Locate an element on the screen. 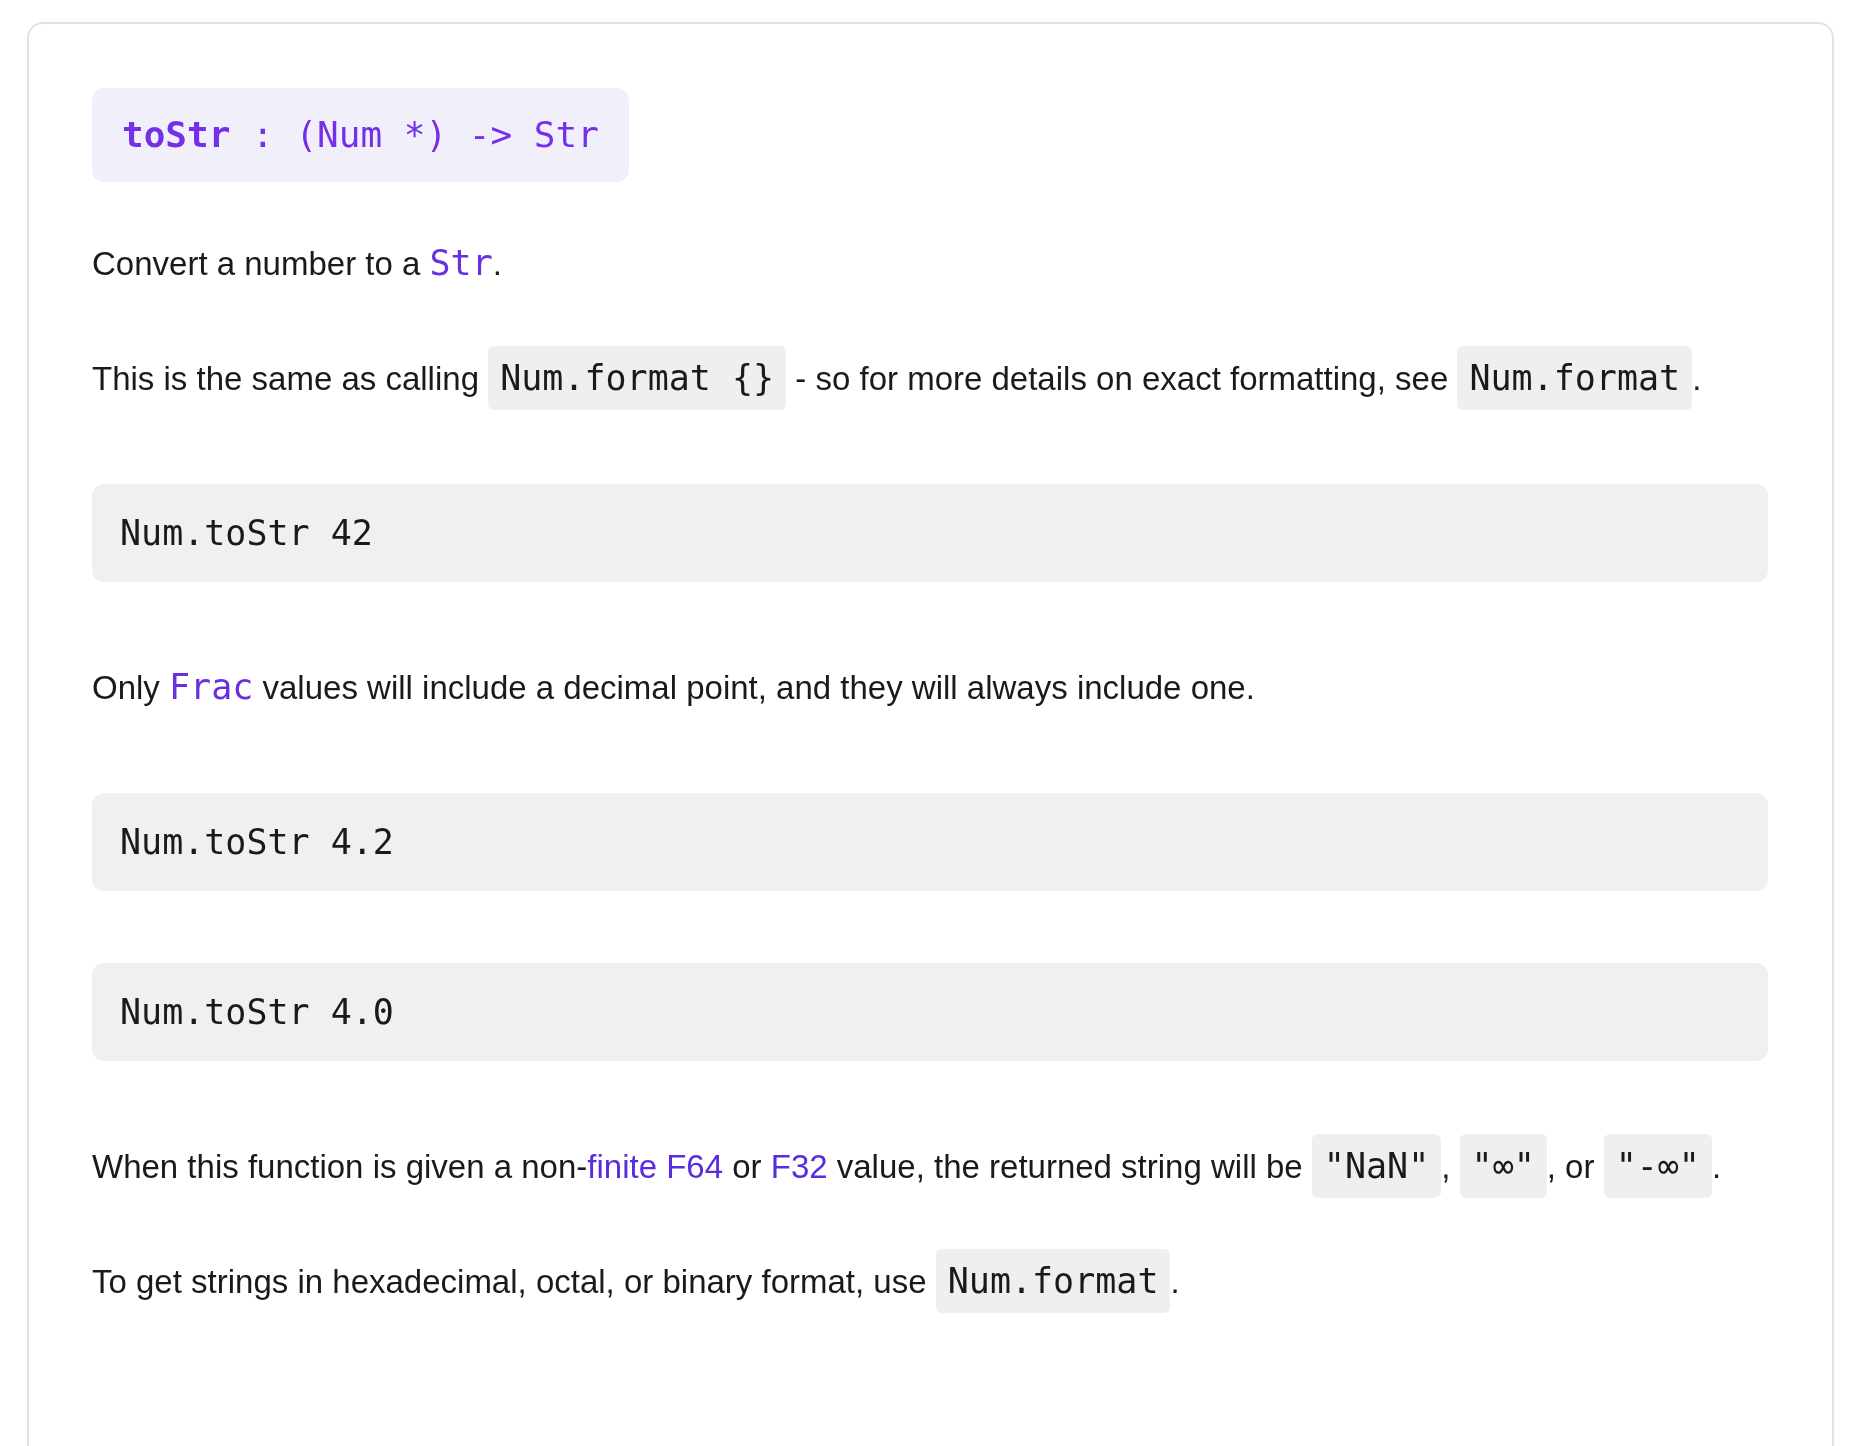  type-signature: toStr : (Num *) -> Str is located at coordinates (360, 135).